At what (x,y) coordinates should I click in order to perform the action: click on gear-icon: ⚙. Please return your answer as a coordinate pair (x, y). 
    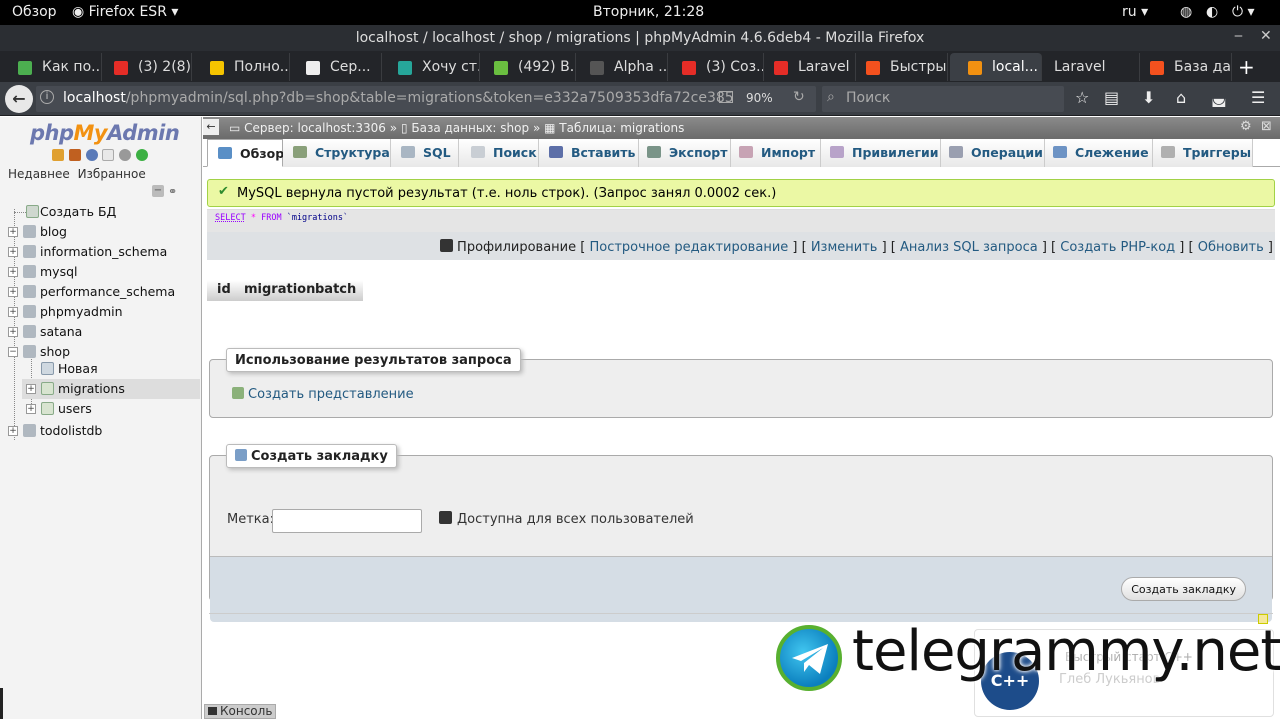
    Looking at the image, I should click on (1246, 126).